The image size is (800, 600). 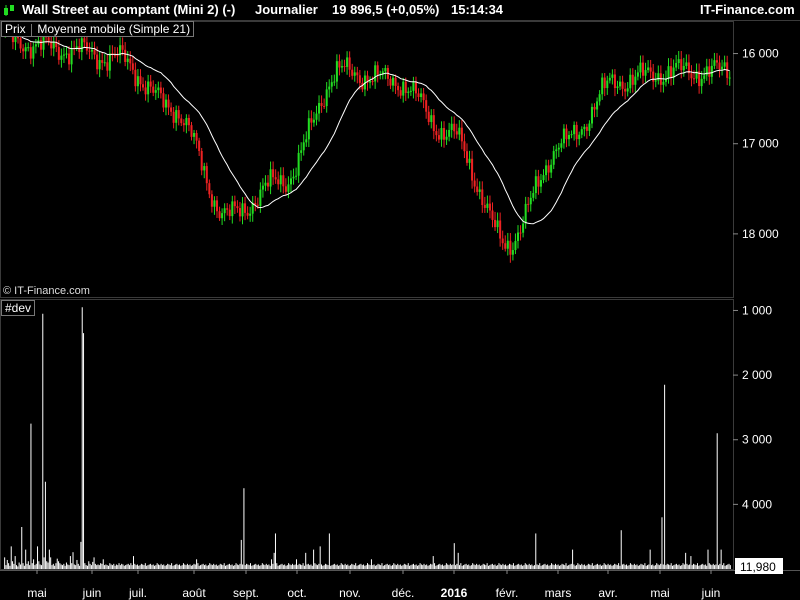 I want to click on last-value-label: 11,980, so click(x=758, y=567).